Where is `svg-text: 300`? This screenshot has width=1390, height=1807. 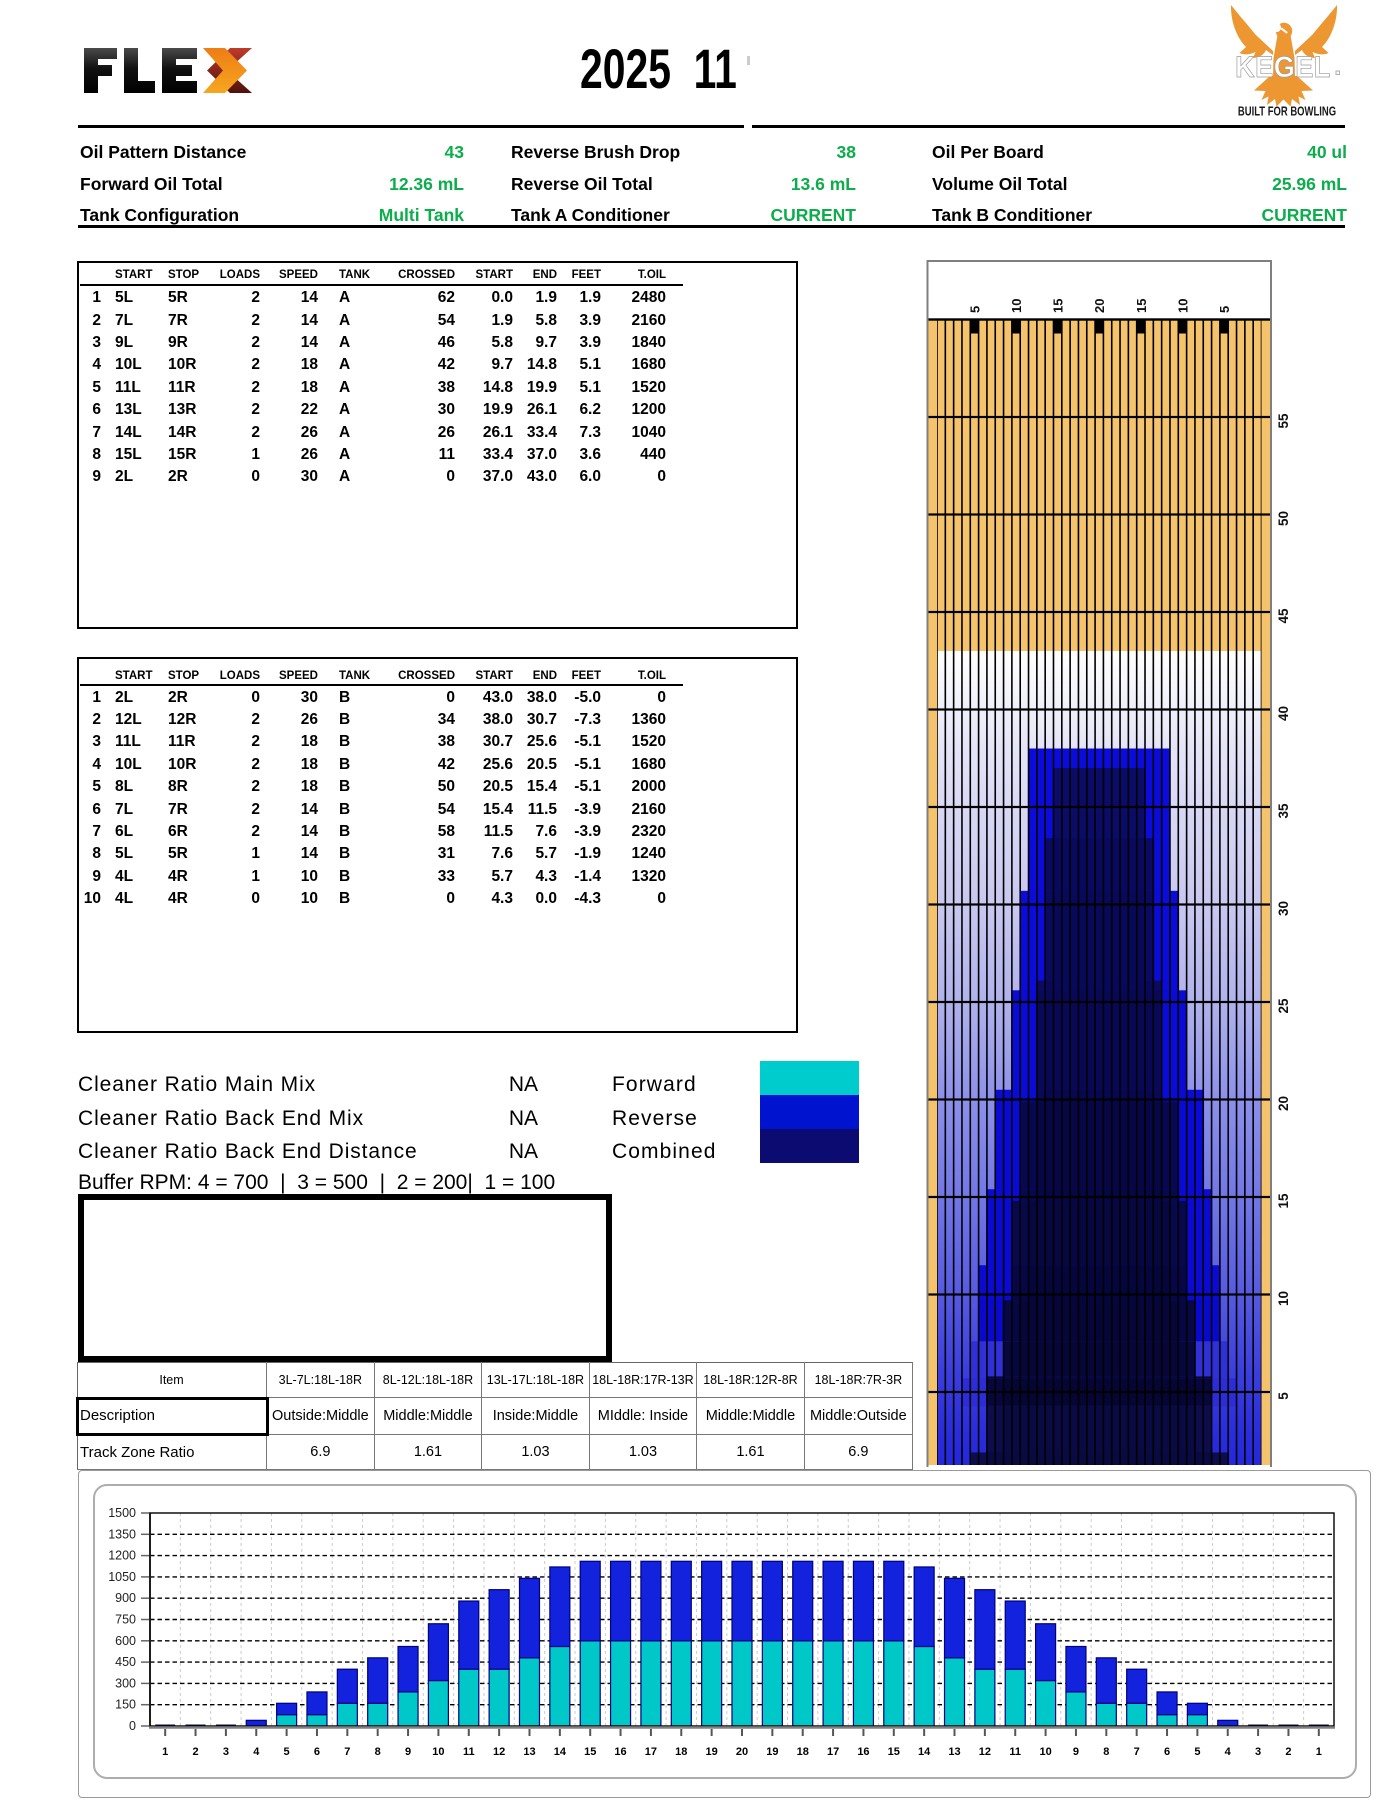
svg-text: 300 is located at coordinates (125, 1683).